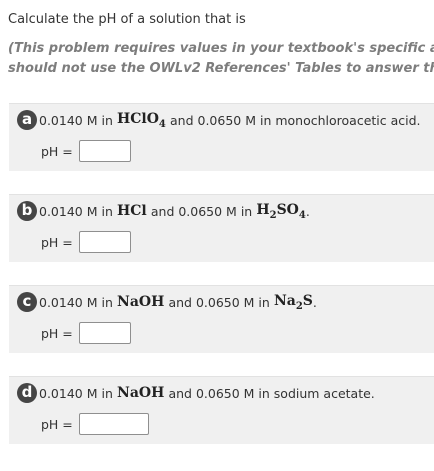 The image size is (434, 471). I want to click on ph-row-a: pH =, so click(86, 151).